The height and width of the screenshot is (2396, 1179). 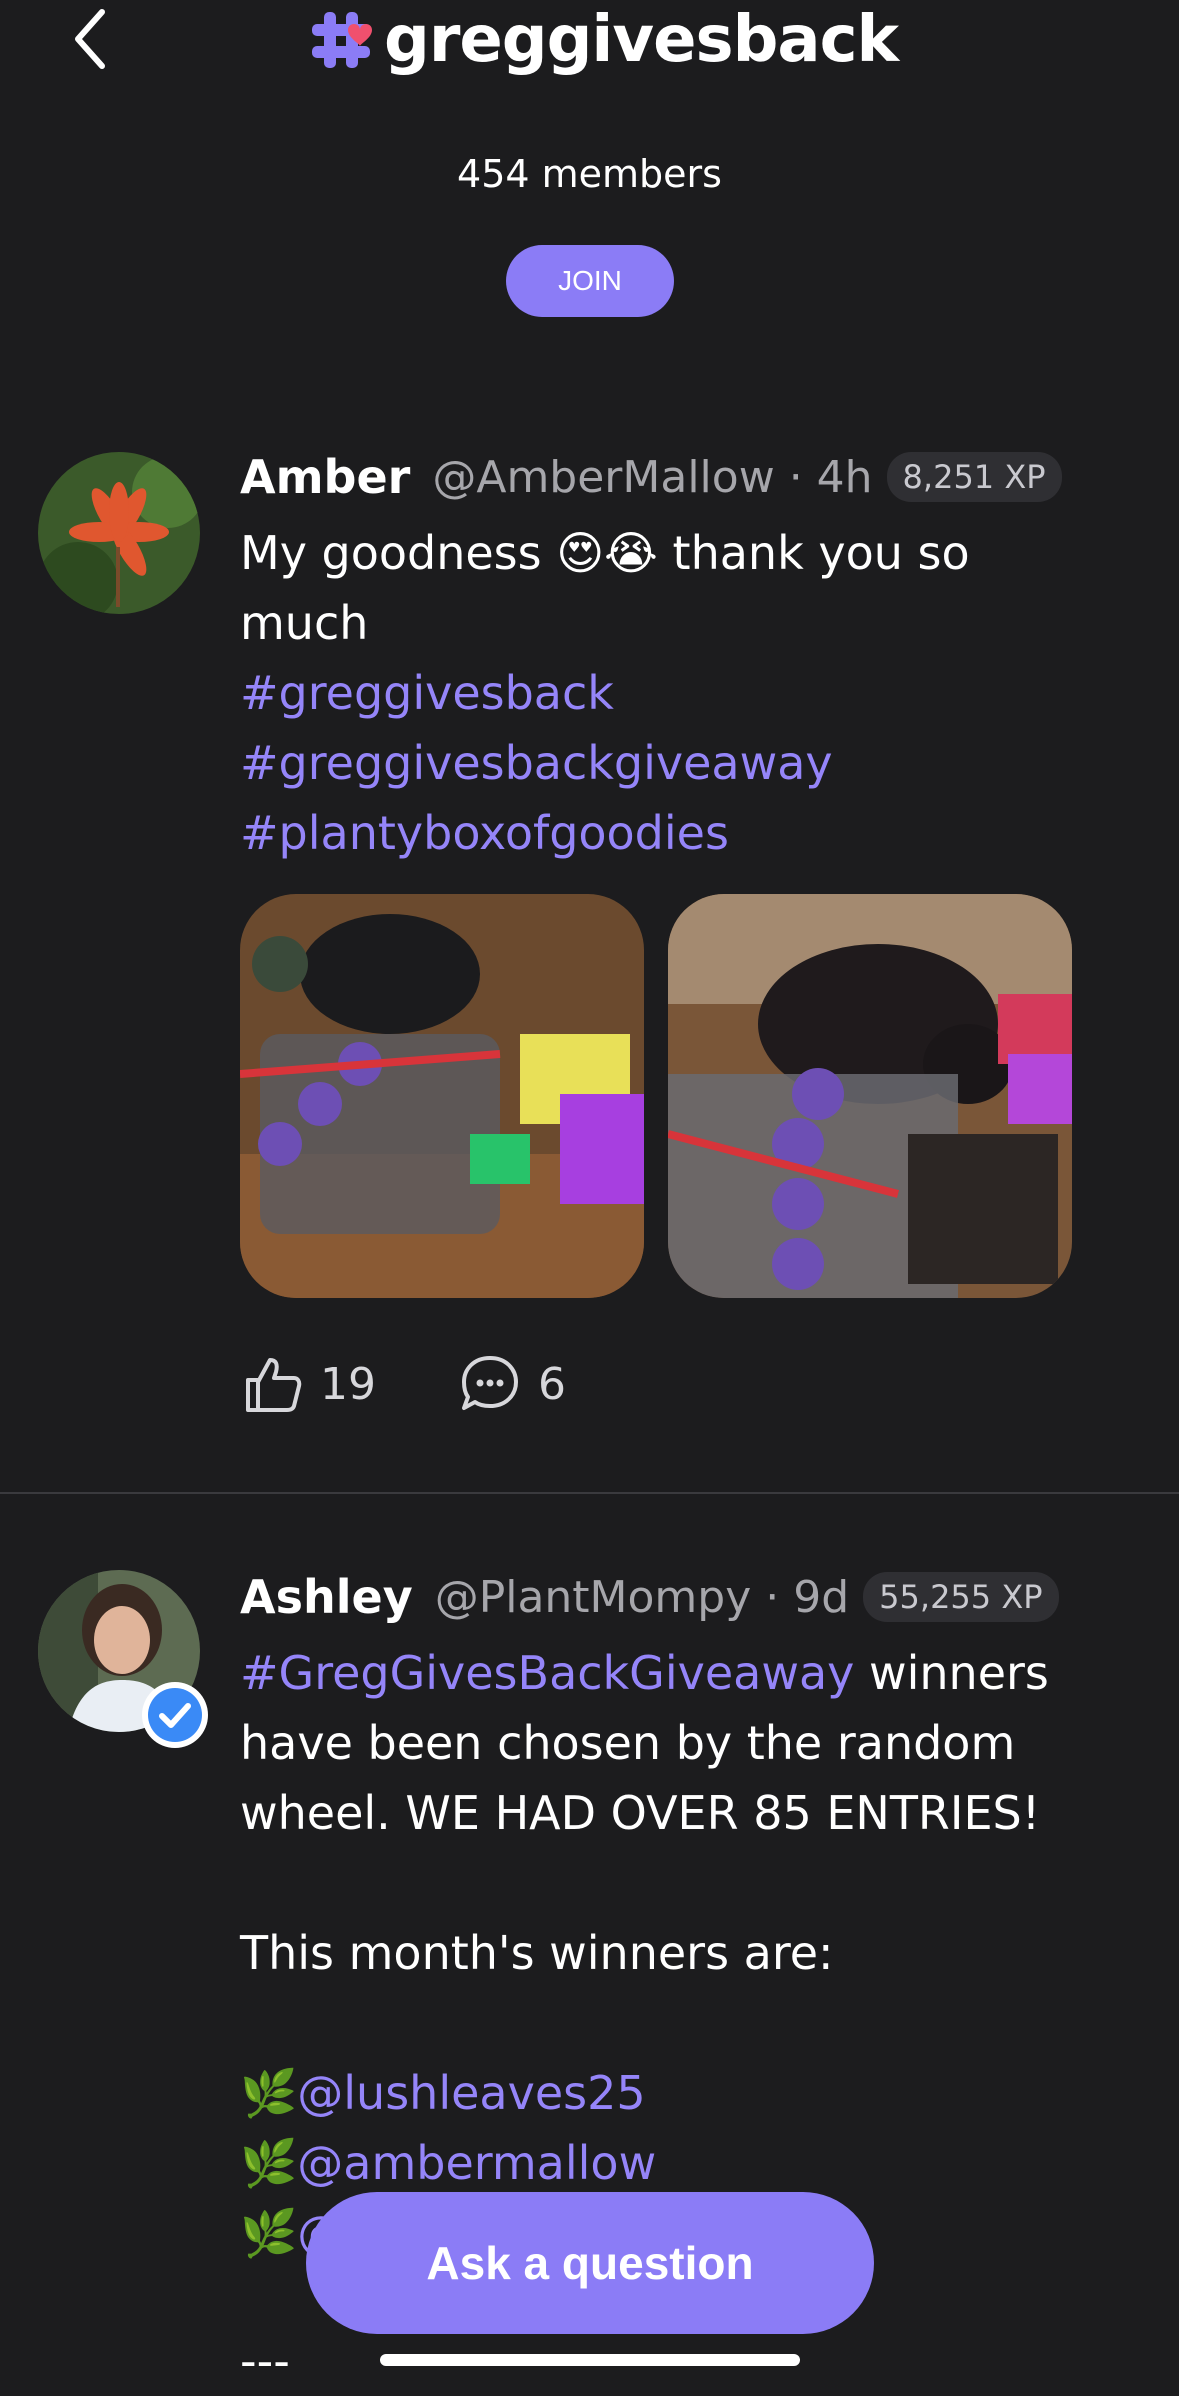 What do you see at coordinates (603, 477) in the screenshot?
I see `author-handle: @AmberMallow` at bounding box center [603, 477].